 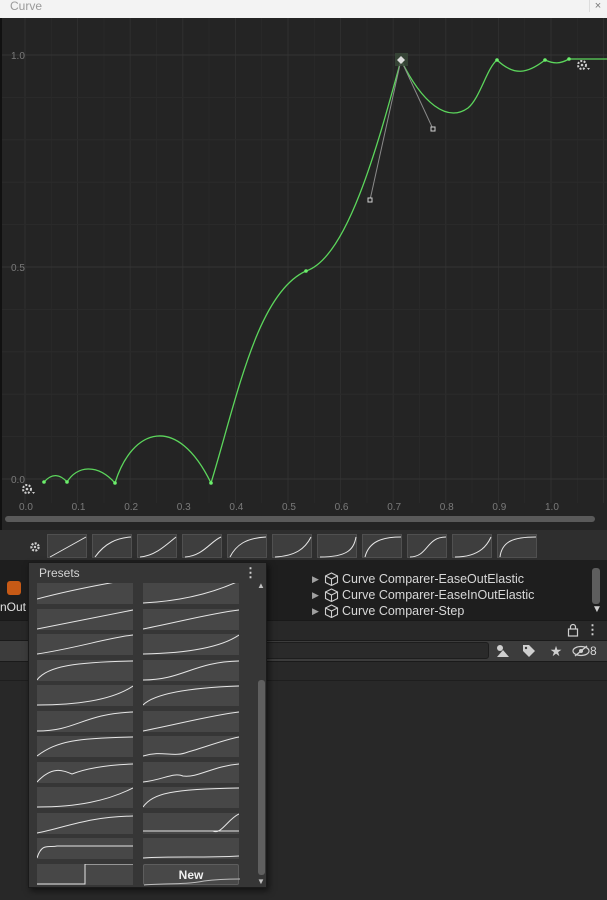 I want to click on title-bar: Curve ×, so click(x=303, y=9).